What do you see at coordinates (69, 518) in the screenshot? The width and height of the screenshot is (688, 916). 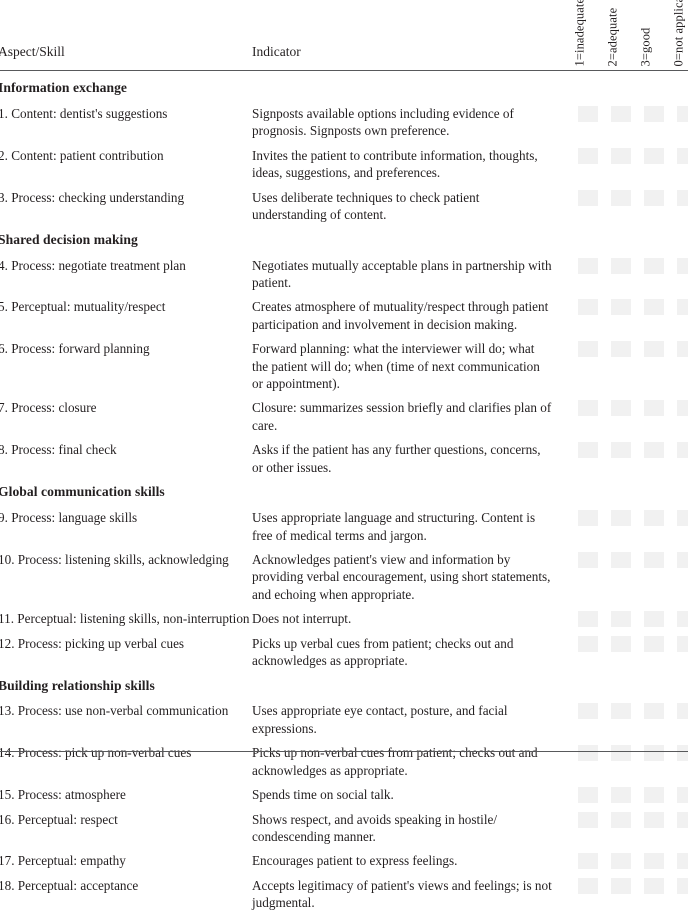 I see `aspect-cell: 9. Process: language skills` at bounding box center [69, 518].